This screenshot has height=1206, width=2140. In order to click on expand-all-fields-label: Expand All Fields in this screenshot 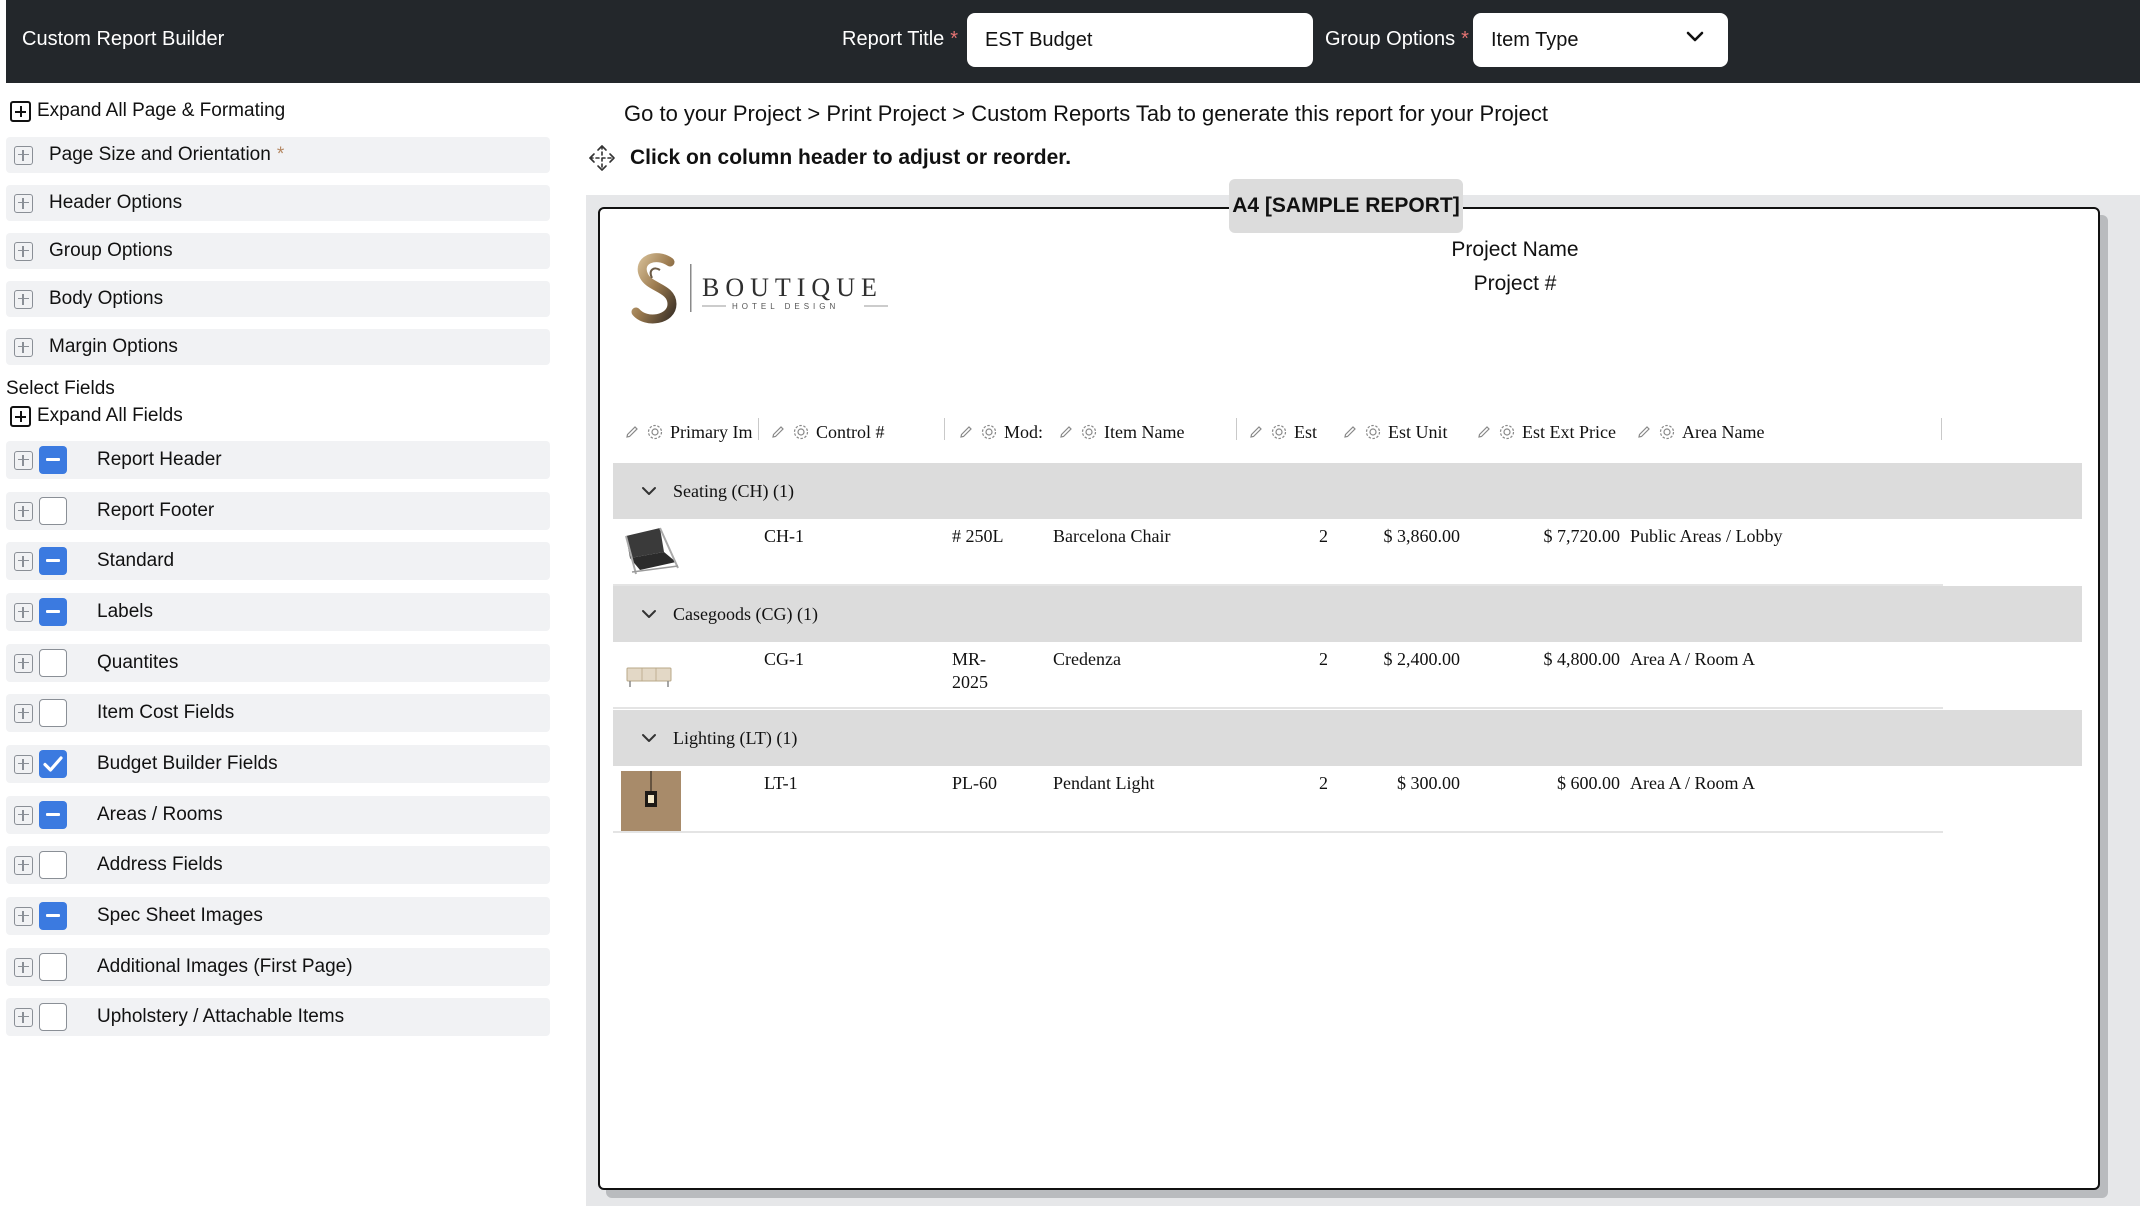, I will do `click(110, 415)`.